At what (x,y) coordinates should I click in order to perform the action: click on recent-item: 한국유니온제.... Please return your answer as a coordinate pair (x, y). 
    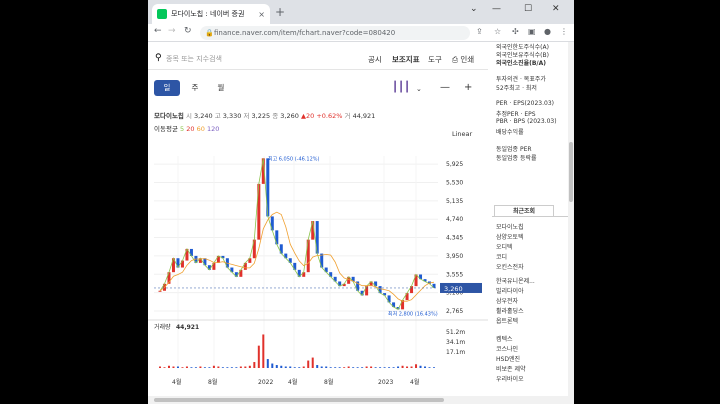
    Looking at the image, I should click on (515, 280).